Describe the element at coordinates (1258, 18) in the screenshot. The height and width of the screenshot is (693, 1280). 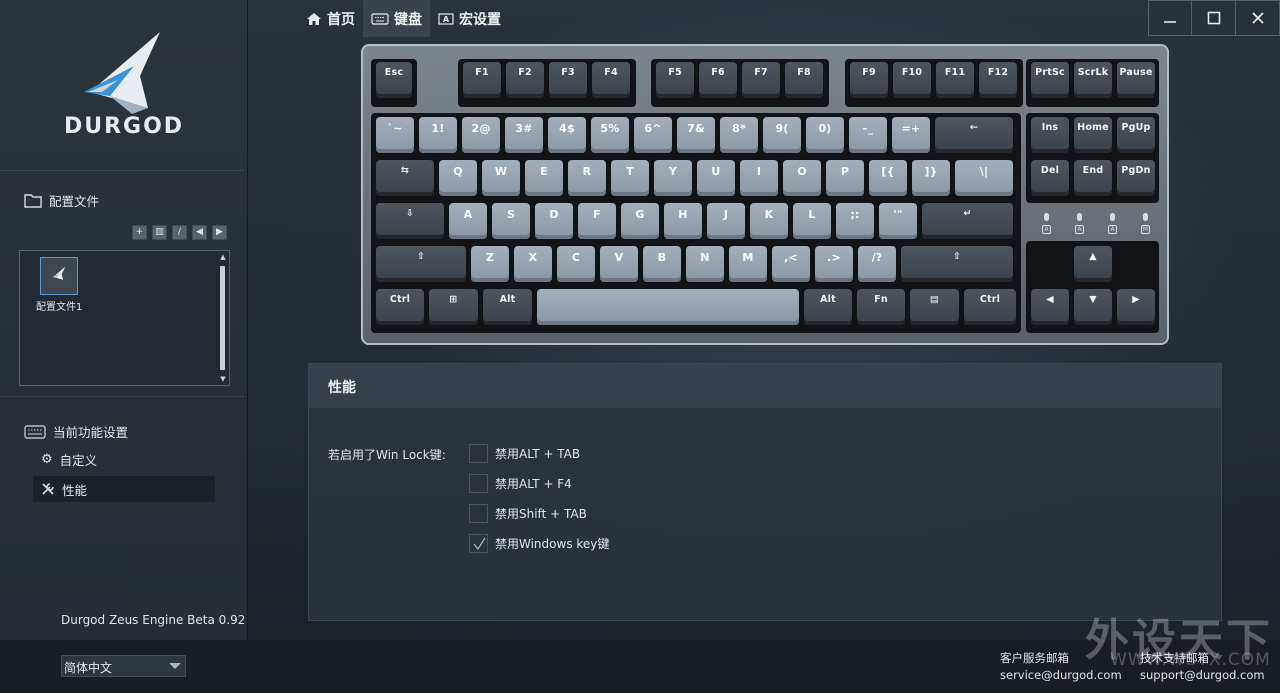
I see `close-button` at that location.